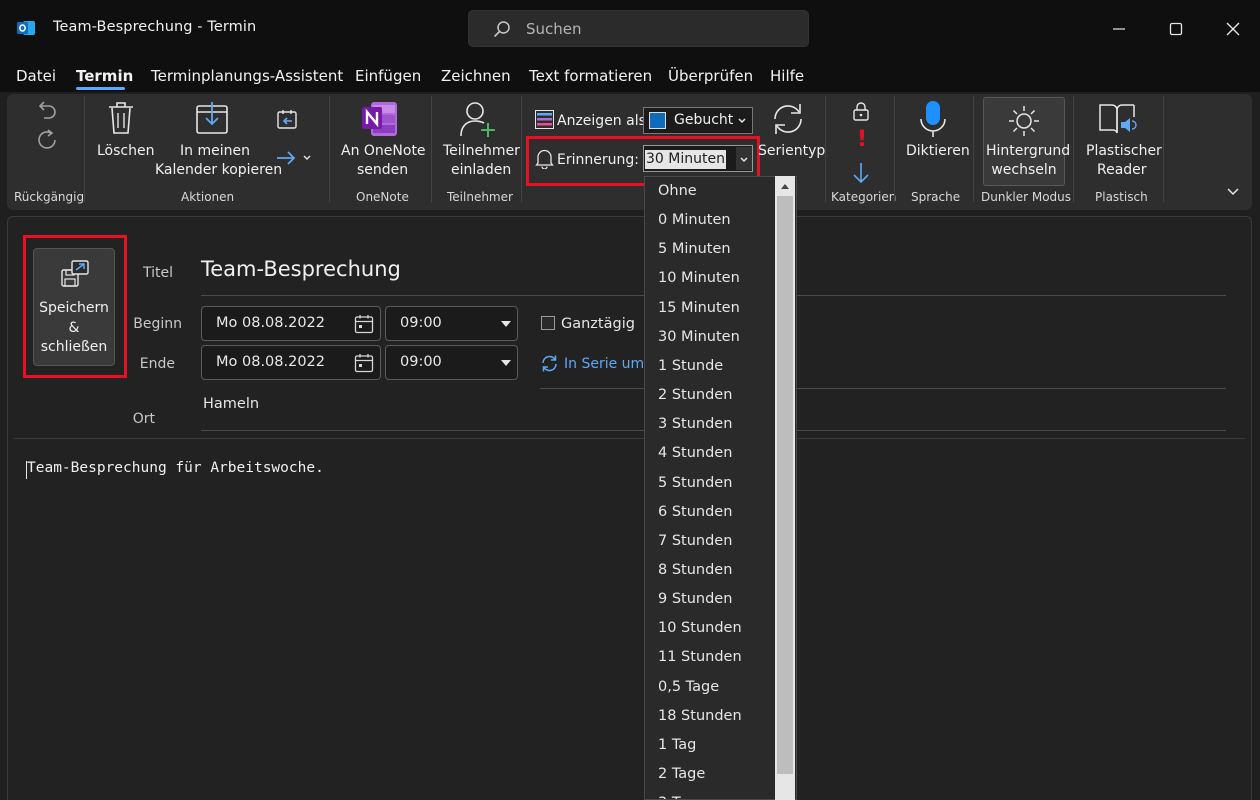 The width and height of the screenshot is (1260, 800). I want to click on location-label: Ort, so click(143, 419).